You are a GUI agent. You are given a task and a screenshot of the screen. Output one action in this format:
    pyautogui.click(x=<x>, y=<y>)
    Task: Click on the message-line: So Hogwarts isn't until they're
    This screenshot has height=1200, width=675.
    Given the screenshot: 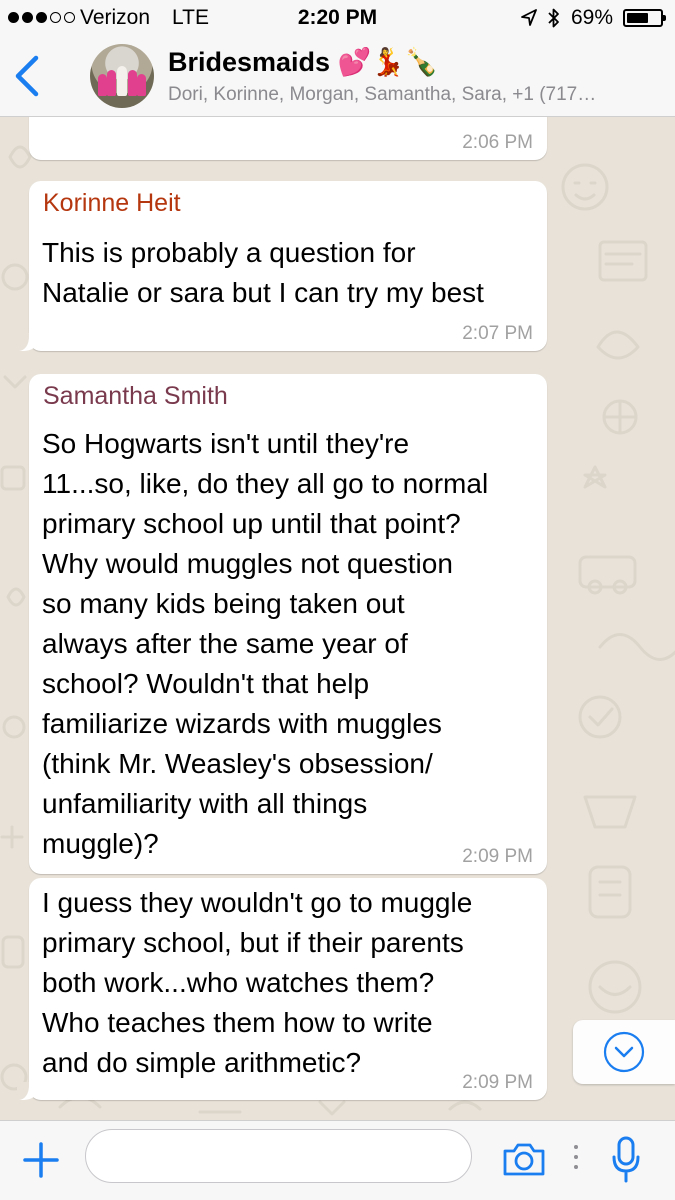 What is the action you would take?
    pyautogui.click(x=226, y=443)
    